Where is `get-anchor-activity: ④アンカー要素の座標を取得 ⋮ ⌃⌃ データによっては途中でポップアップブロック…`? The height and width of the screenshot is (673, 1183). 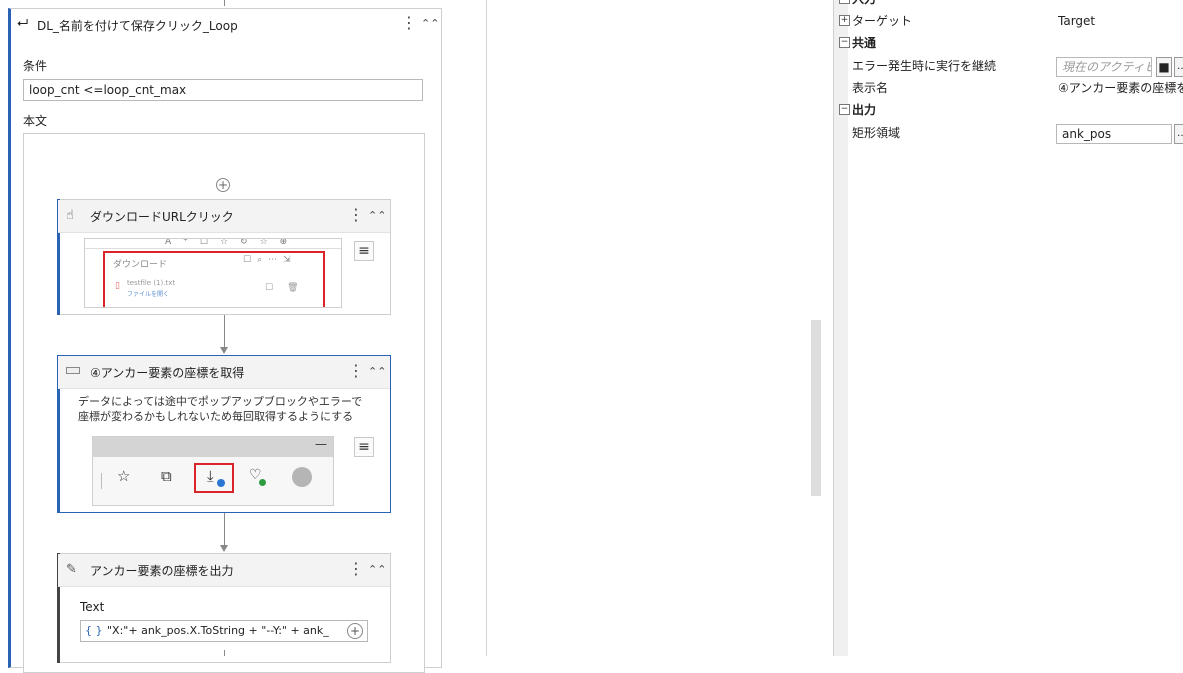 get-anchor-activity: ④アンカー要素の座標を取得 ⋮ ⌃⌃ データによっては途中でポップアップブロック… is located at coordinates (224, 434).